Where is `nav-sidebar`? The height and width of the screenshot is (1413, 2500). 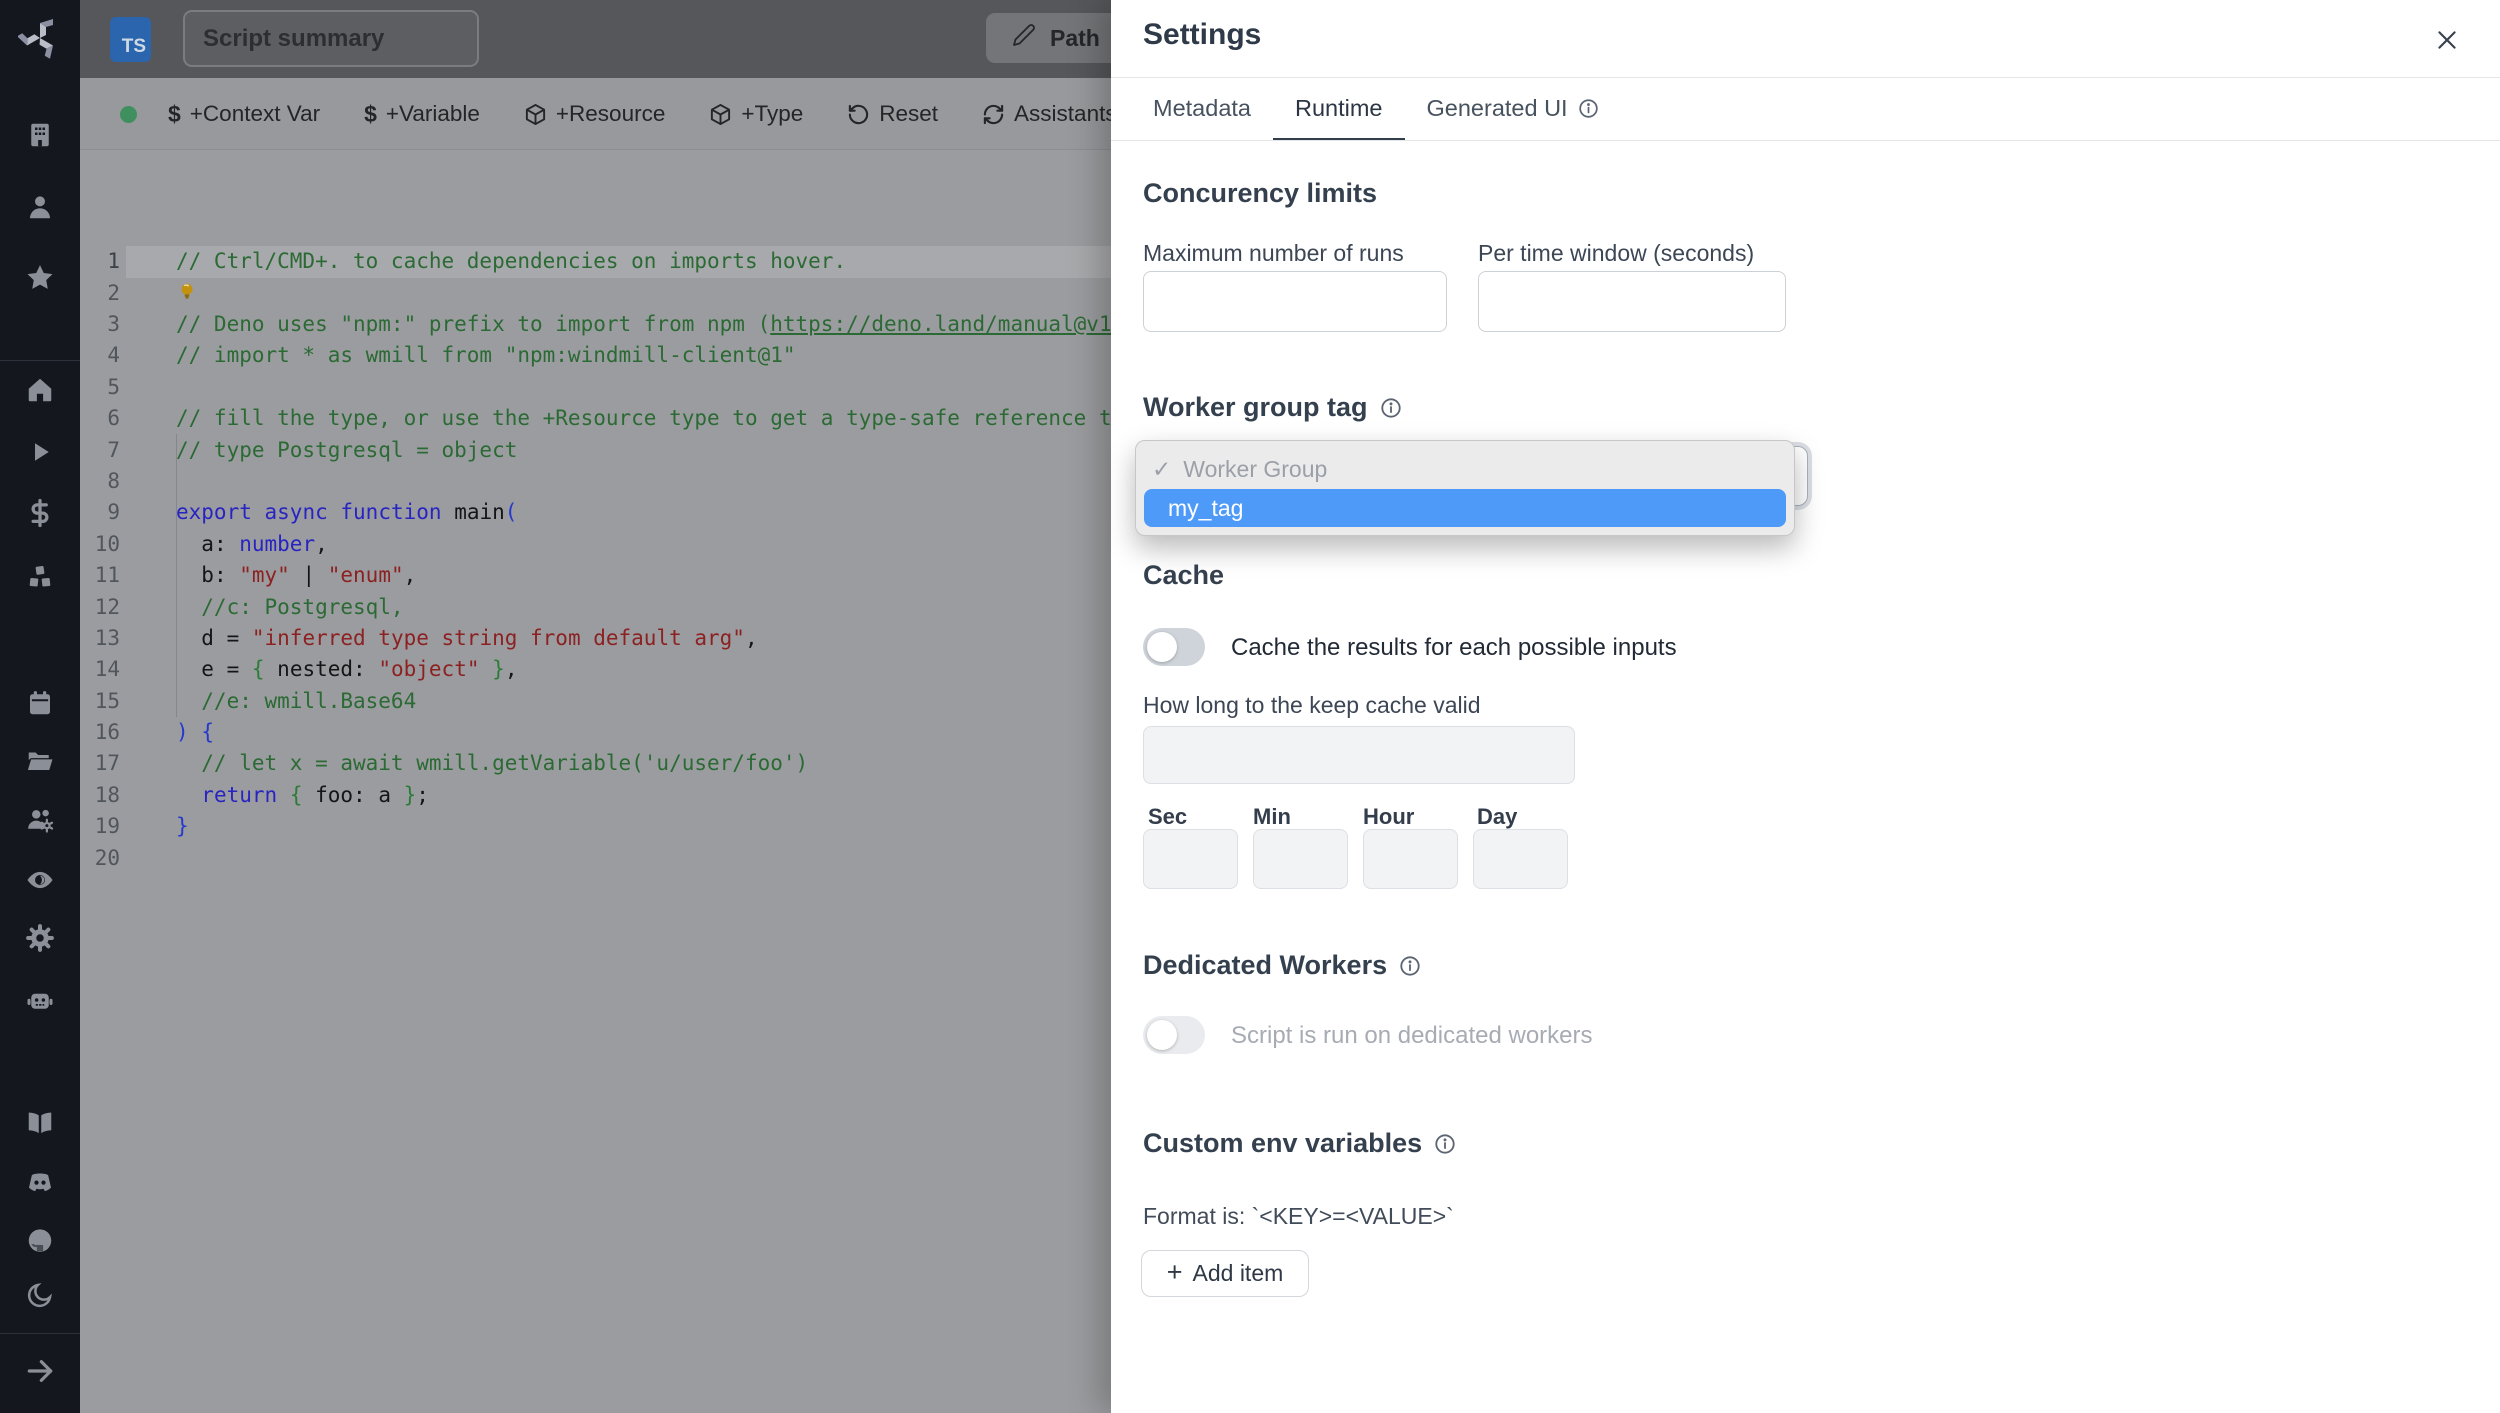
nav-sidebar is located at coordinates (40, 706).